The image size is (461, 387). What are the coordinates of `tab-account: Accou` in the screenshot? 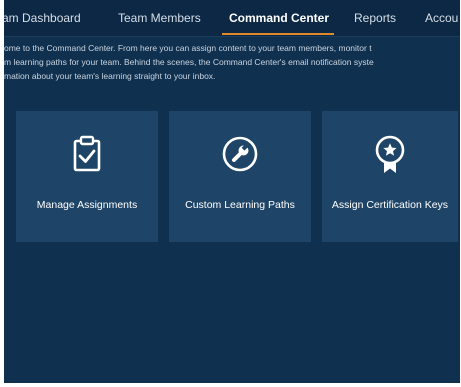 It's located at (441, 18).